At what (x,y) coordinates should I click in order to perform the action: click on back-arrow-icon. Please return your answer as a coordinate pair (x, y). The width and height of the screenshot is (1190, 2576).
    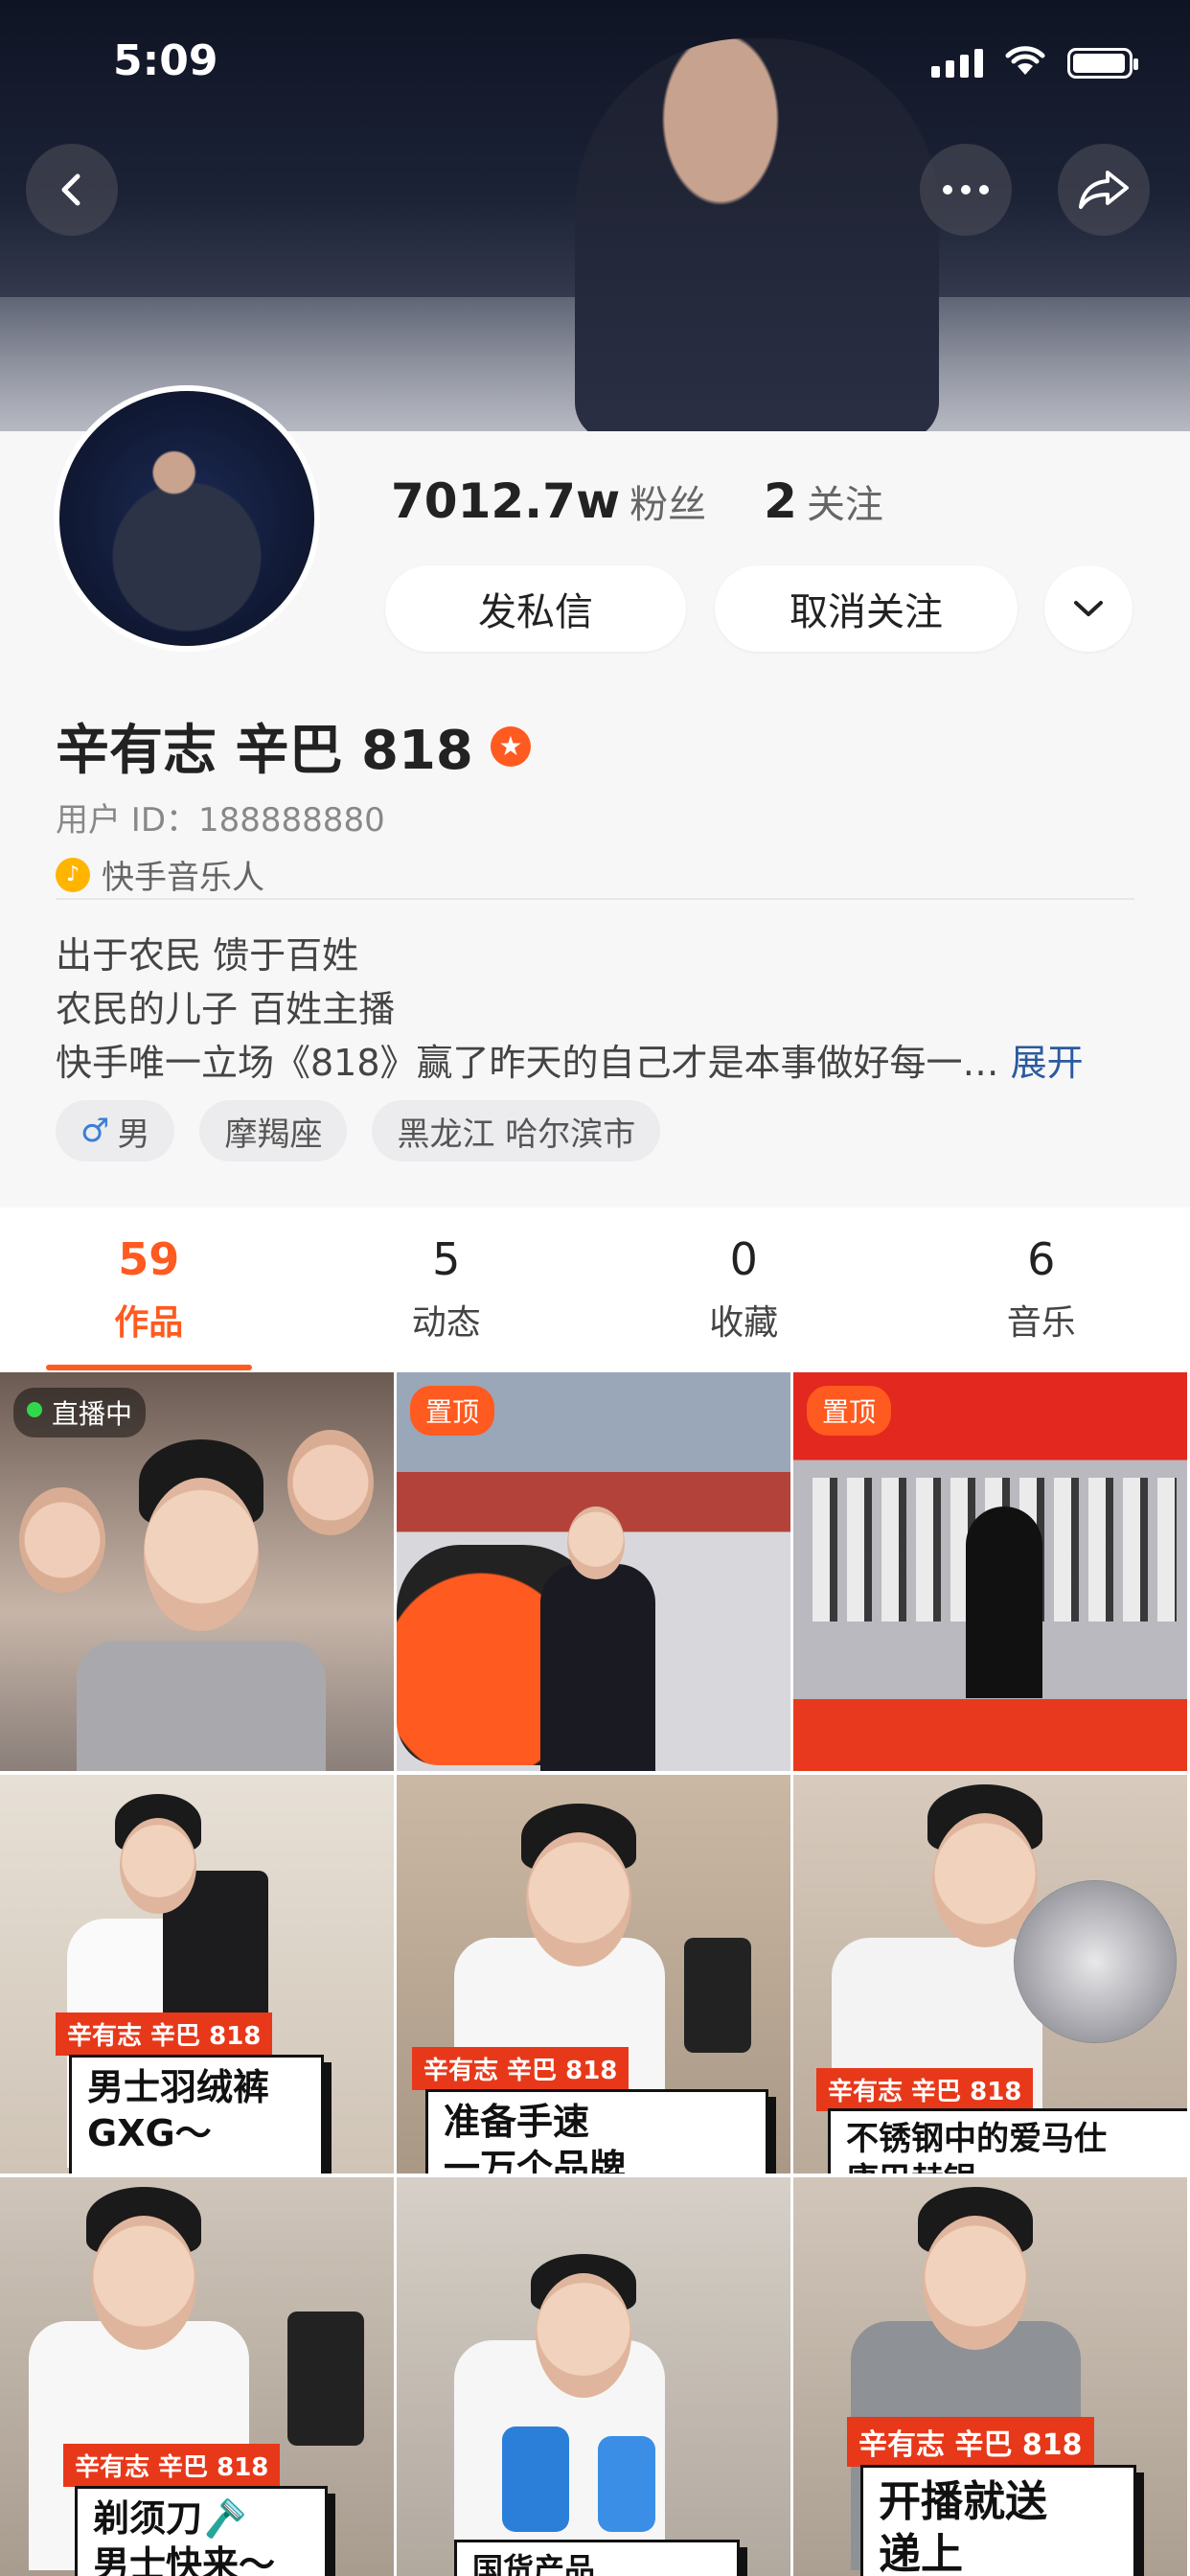
    Looking at the image, I should click on (70, 189).